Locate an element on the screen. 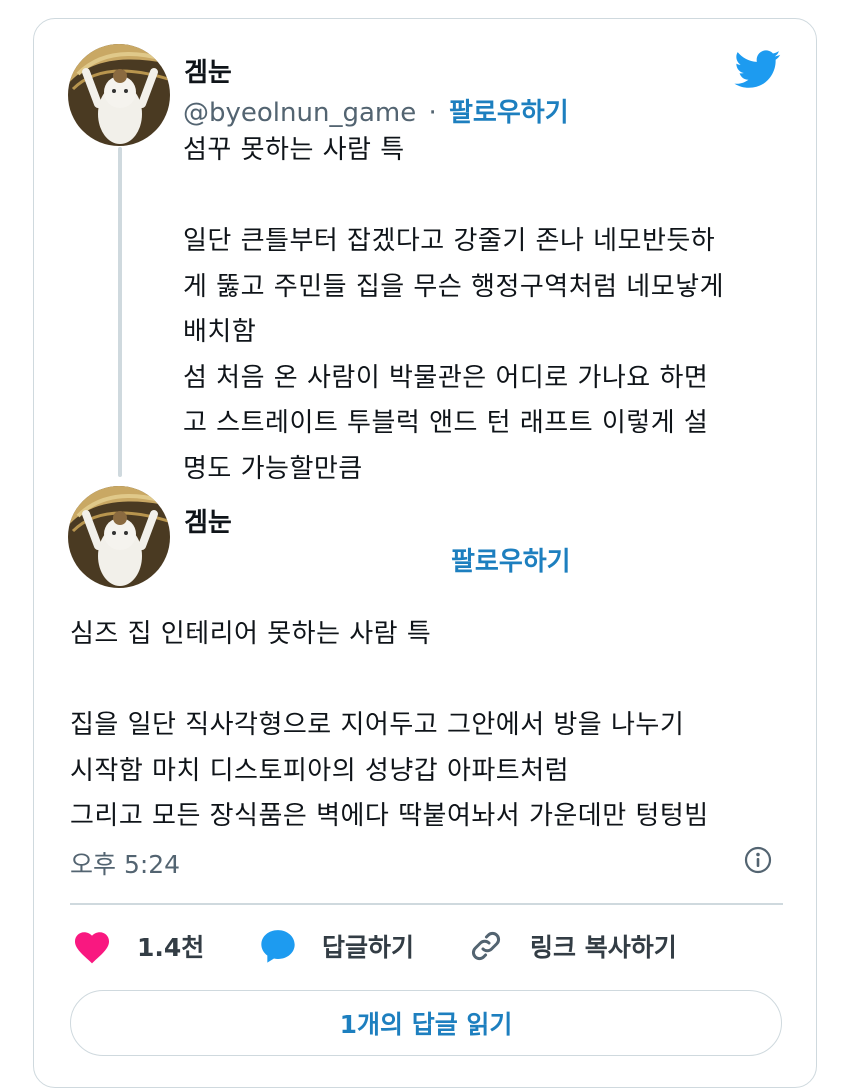 This screenshot has height=1091, width=850. reply-follow-button: 팔로우하기 is located at coordinates (511, 559).